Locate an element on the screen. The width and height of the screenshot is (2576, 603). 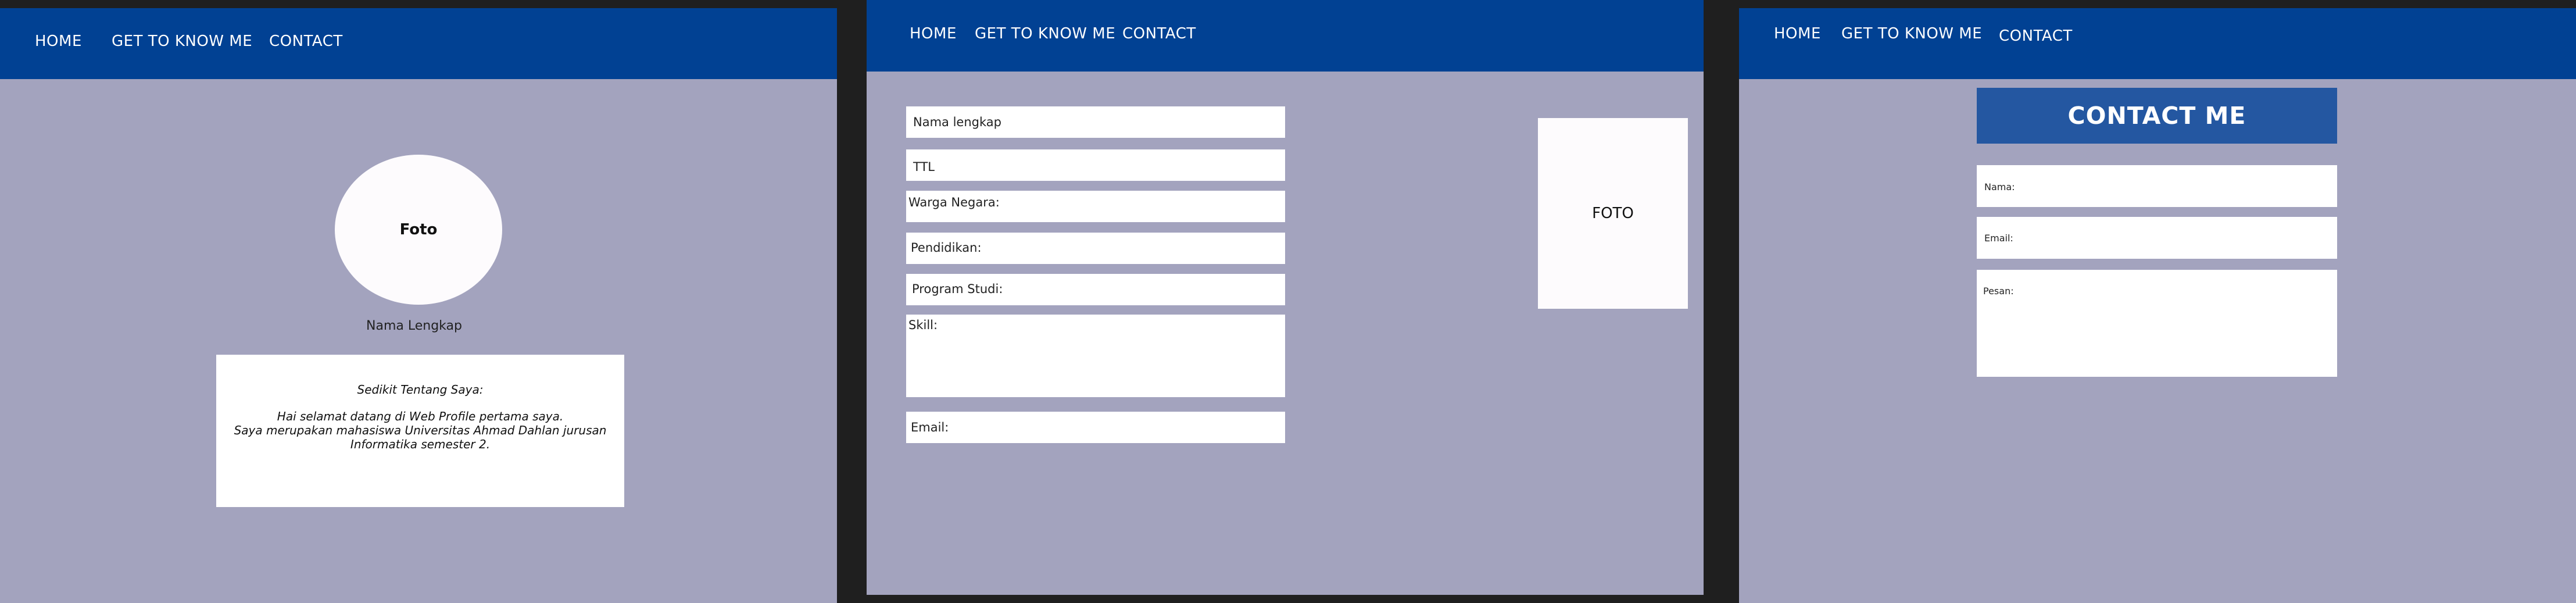
contact-email-input: Email: is located at coordinates (2157, 238).